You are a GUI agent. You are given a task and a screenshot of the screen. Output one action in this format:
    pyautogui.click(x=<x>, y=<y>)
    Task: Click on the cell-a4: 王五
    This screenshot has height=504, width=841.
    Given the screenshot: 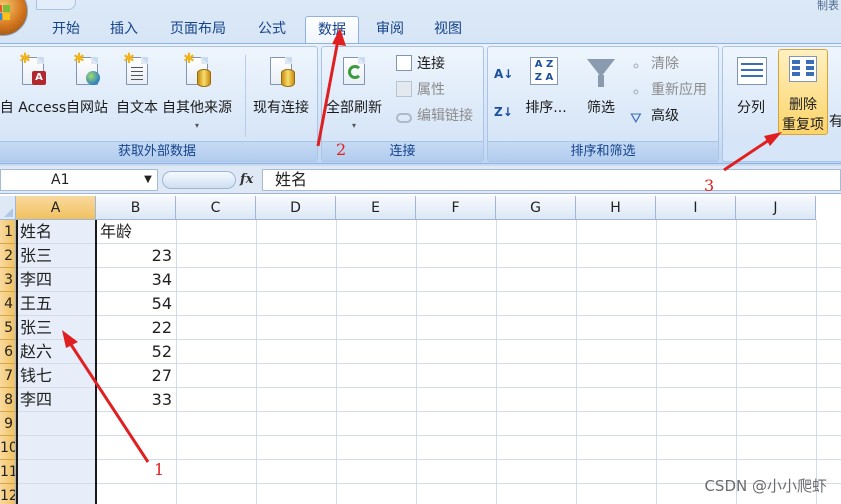 What is the action you would take?
    pyautogui.click(x=56, y=304)
    